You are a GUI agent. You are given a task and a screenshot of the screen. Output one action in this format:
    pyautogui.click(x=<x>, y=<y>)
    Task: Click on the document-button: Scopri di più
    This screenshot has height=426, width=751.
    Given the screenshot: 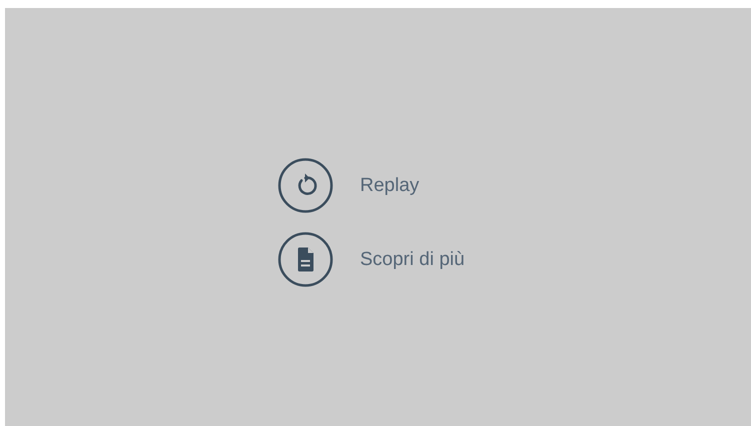 What is the action you would take?
    pyautogui.click(x=371, y=259)
    